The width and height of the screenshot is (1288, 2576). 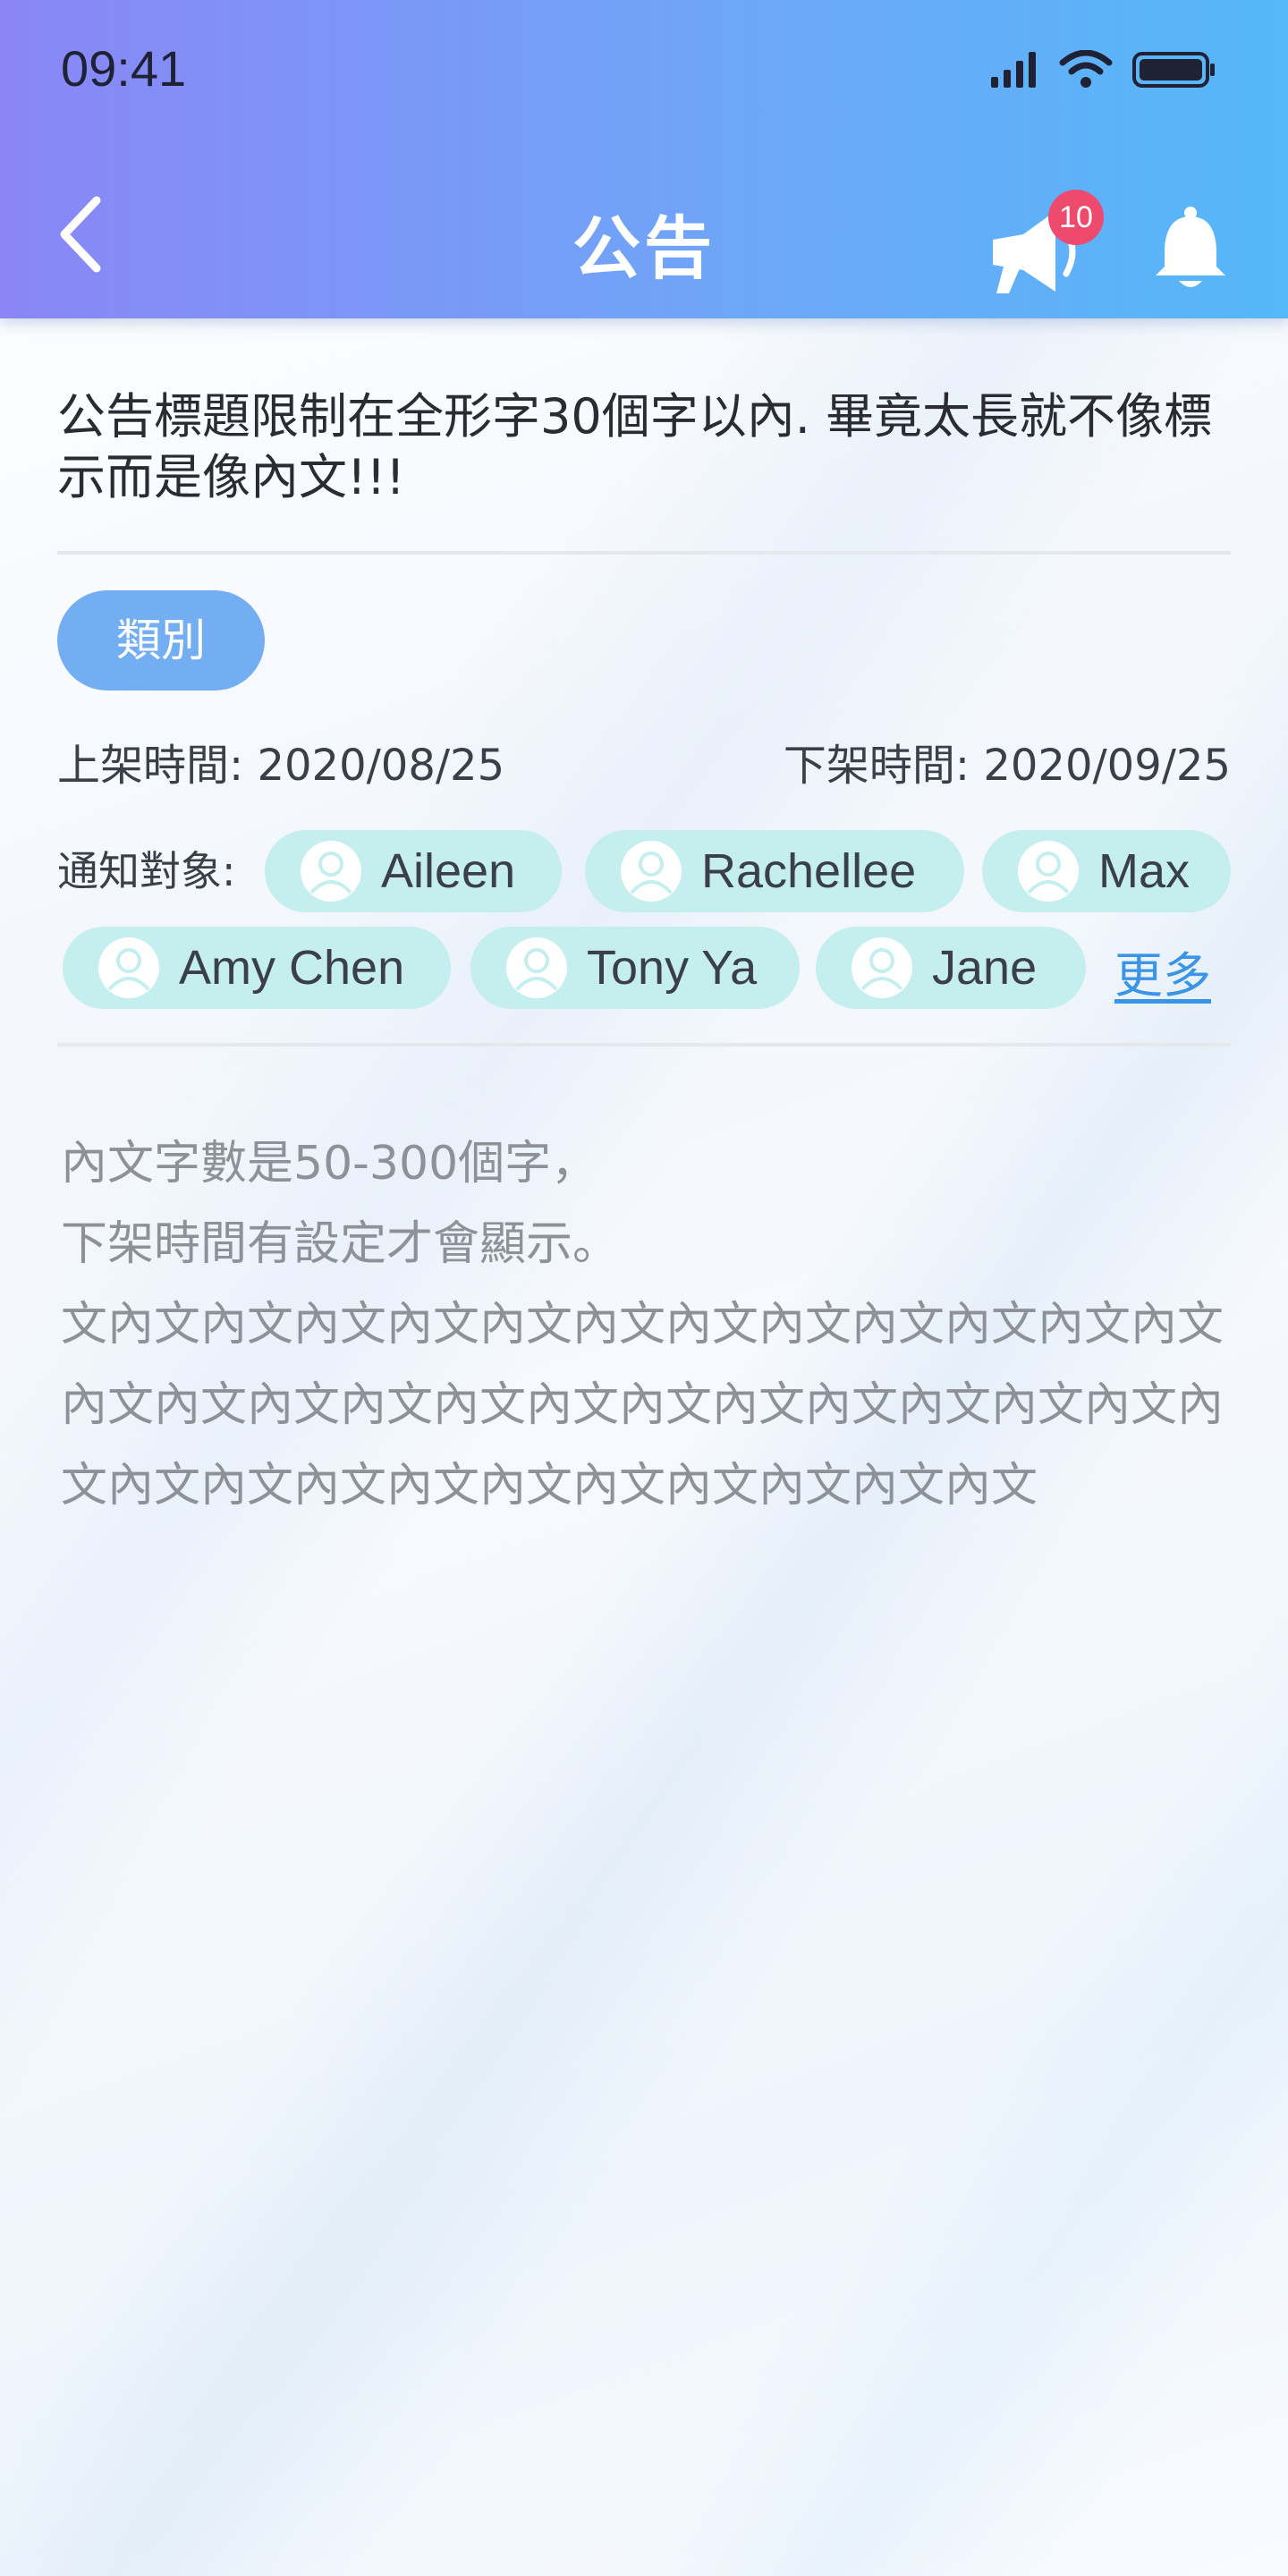 I want to click on recipients-label: 通知對象:, so click(x=146, y=871).